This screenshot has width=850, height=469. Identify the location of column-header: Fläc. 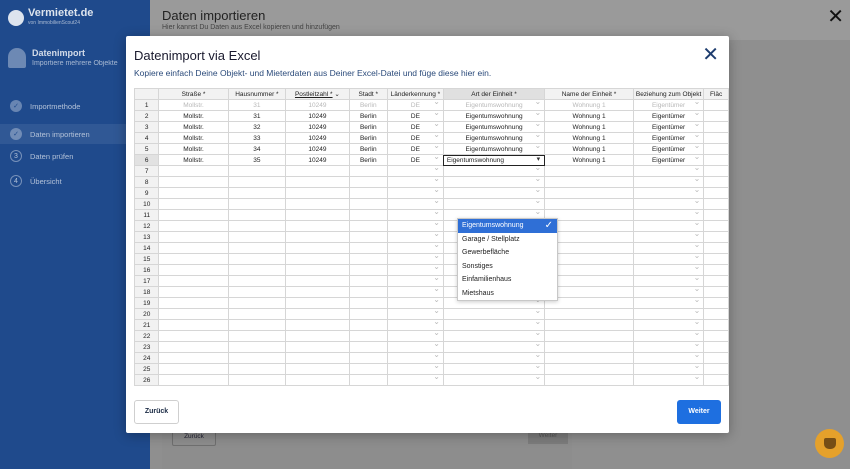
(716, 94).